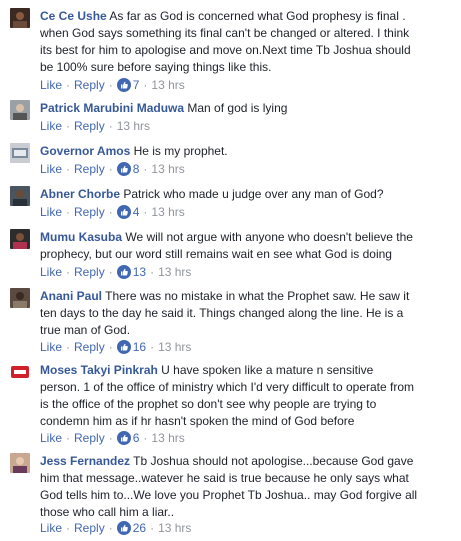  I want to click on reaction-summary: 8, so click(127, 169).